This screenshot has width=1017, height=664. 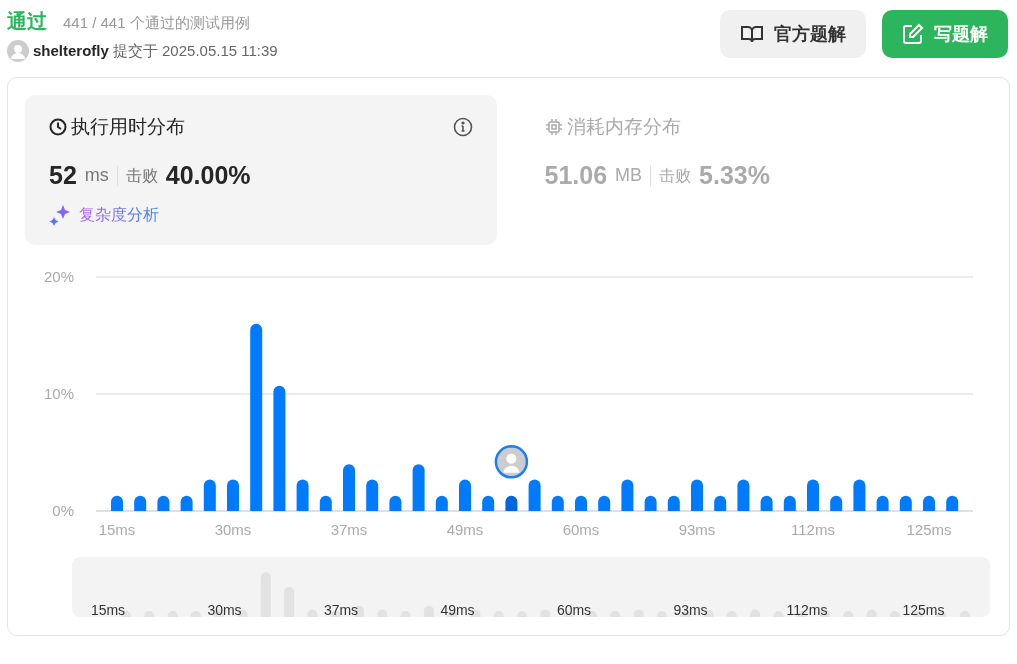 I want to click on clock-icon, so click(x=58, y=126).